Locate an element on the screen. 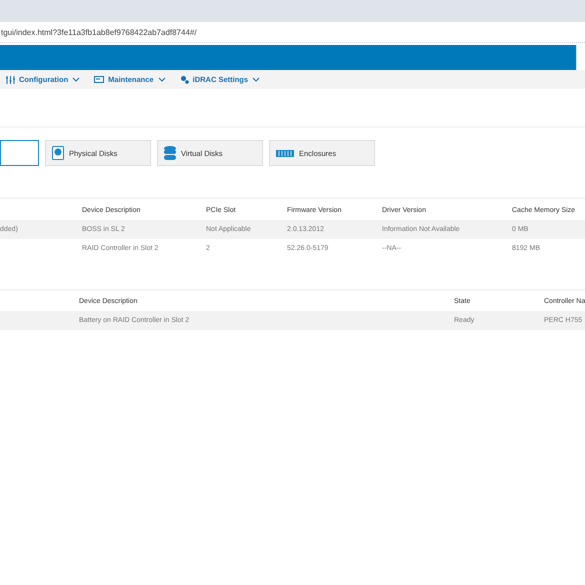  panel-icon is located at coordinates (99, 79).